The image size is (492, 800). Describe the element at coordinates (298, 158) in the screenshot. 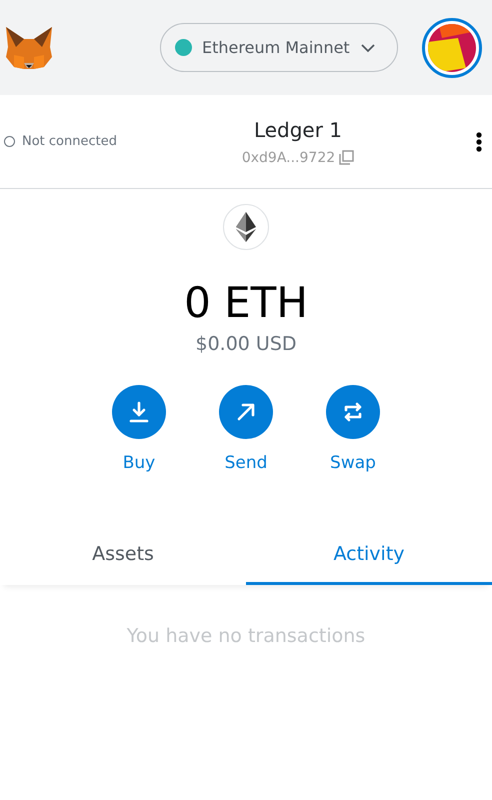

I see `account-address: 0xd9A...9722` at that location.